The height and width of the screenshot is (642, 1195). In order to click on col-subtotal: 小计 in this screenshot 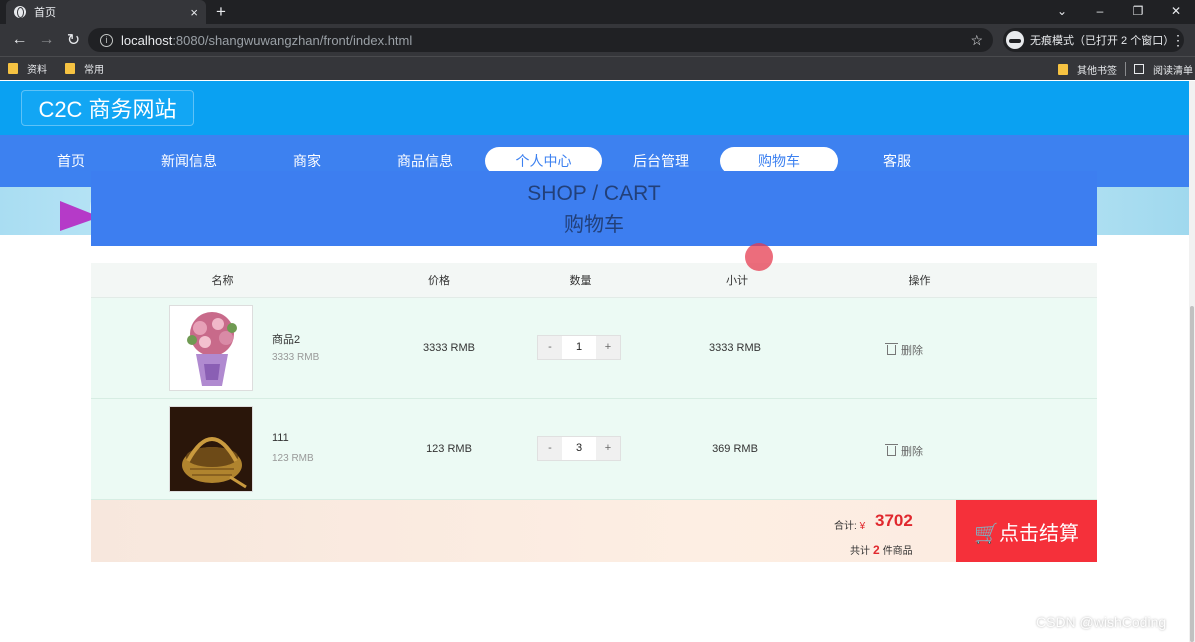, I will do `click(737, 281)`.